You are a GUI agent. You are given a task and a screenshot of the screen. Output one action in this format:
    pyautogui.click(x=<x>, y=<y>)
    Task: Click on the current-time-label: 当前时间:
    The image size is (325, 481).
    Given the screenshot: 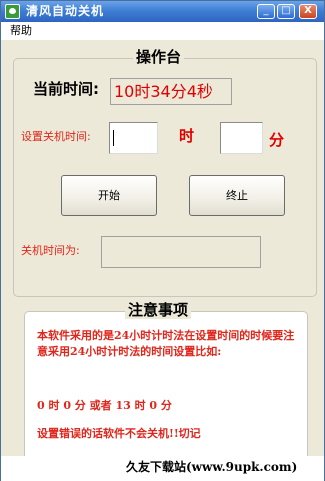 What is the action you would take?
    pyautogui.click(x=66, y=89)
    